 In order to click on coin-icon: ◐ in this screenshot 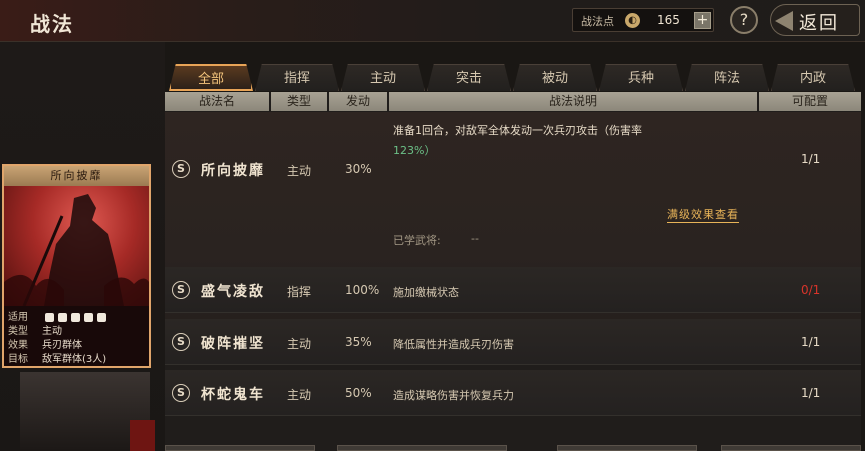, I will do `click(632, 20)`.